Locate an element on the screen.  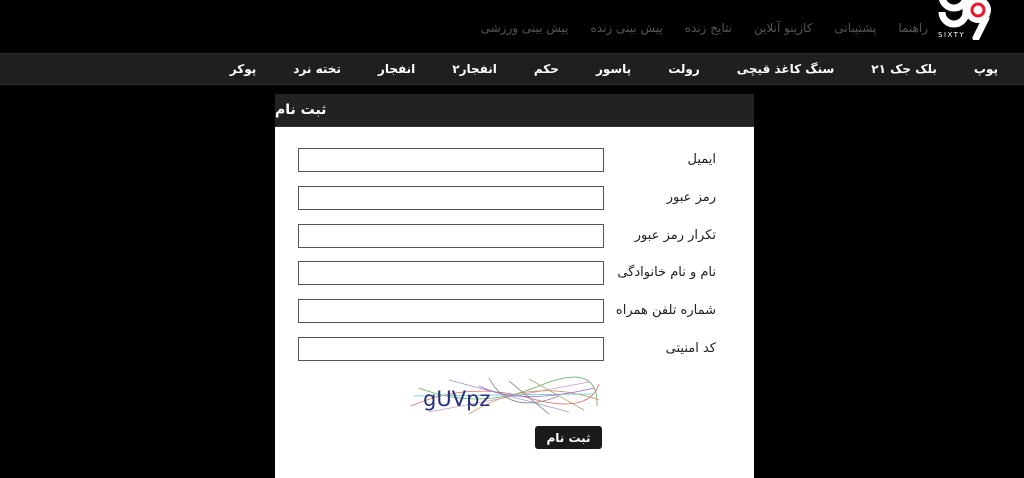
panel-title: ثبت نام is located at coordinates (514, 110).